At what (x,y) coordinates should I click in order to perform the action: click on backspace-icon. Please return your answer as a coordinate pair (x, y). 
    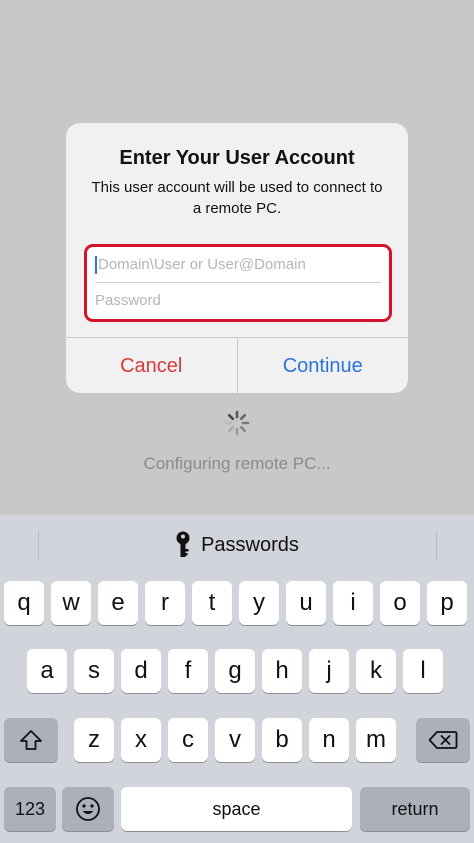
    Looking at the image, I should click on (443, 740).